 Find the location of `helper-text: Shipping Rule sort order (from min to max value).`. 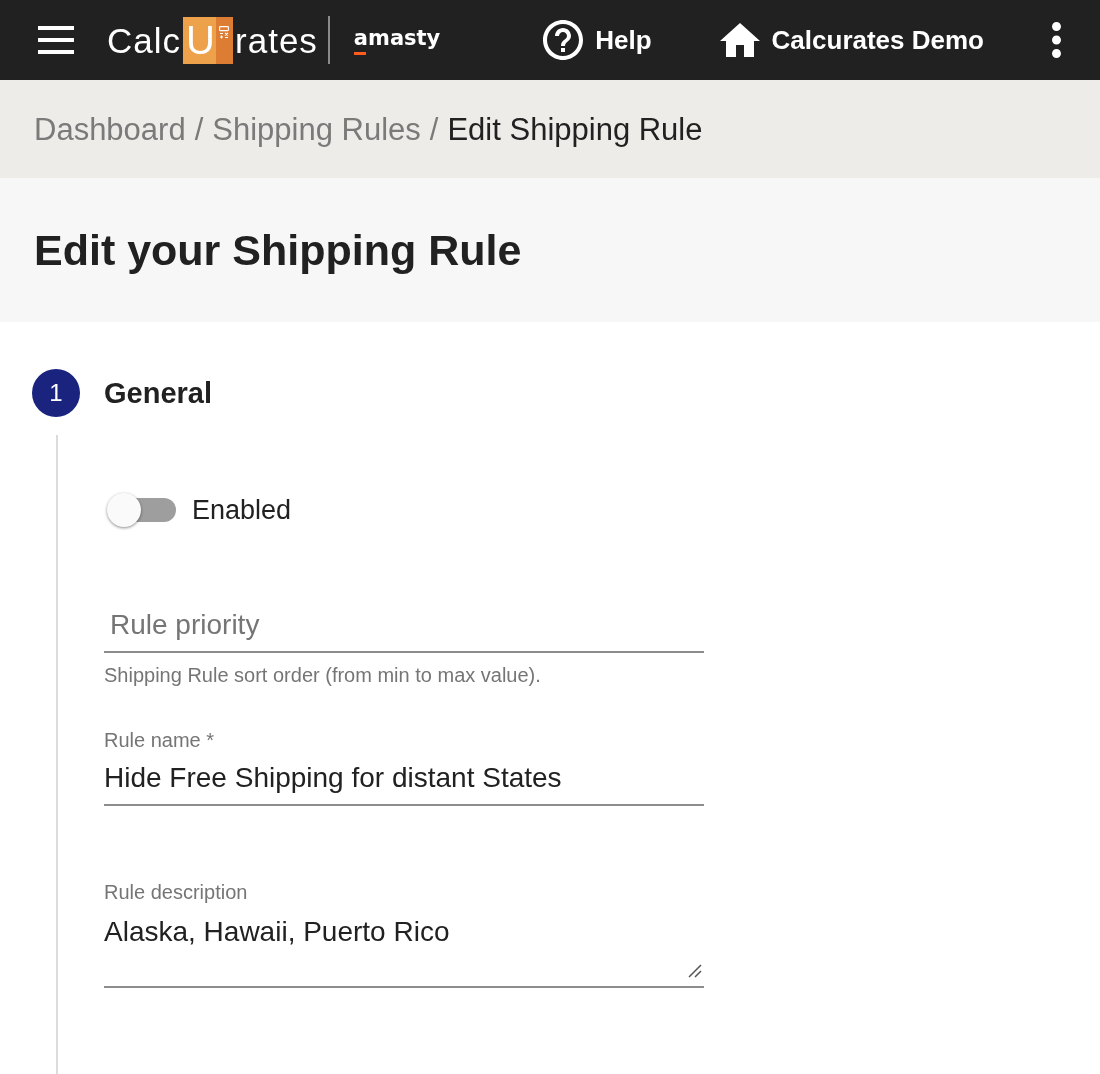

helper-text: Shipping Rule sort order (from min to max value). is located at coordinates (323, 675).